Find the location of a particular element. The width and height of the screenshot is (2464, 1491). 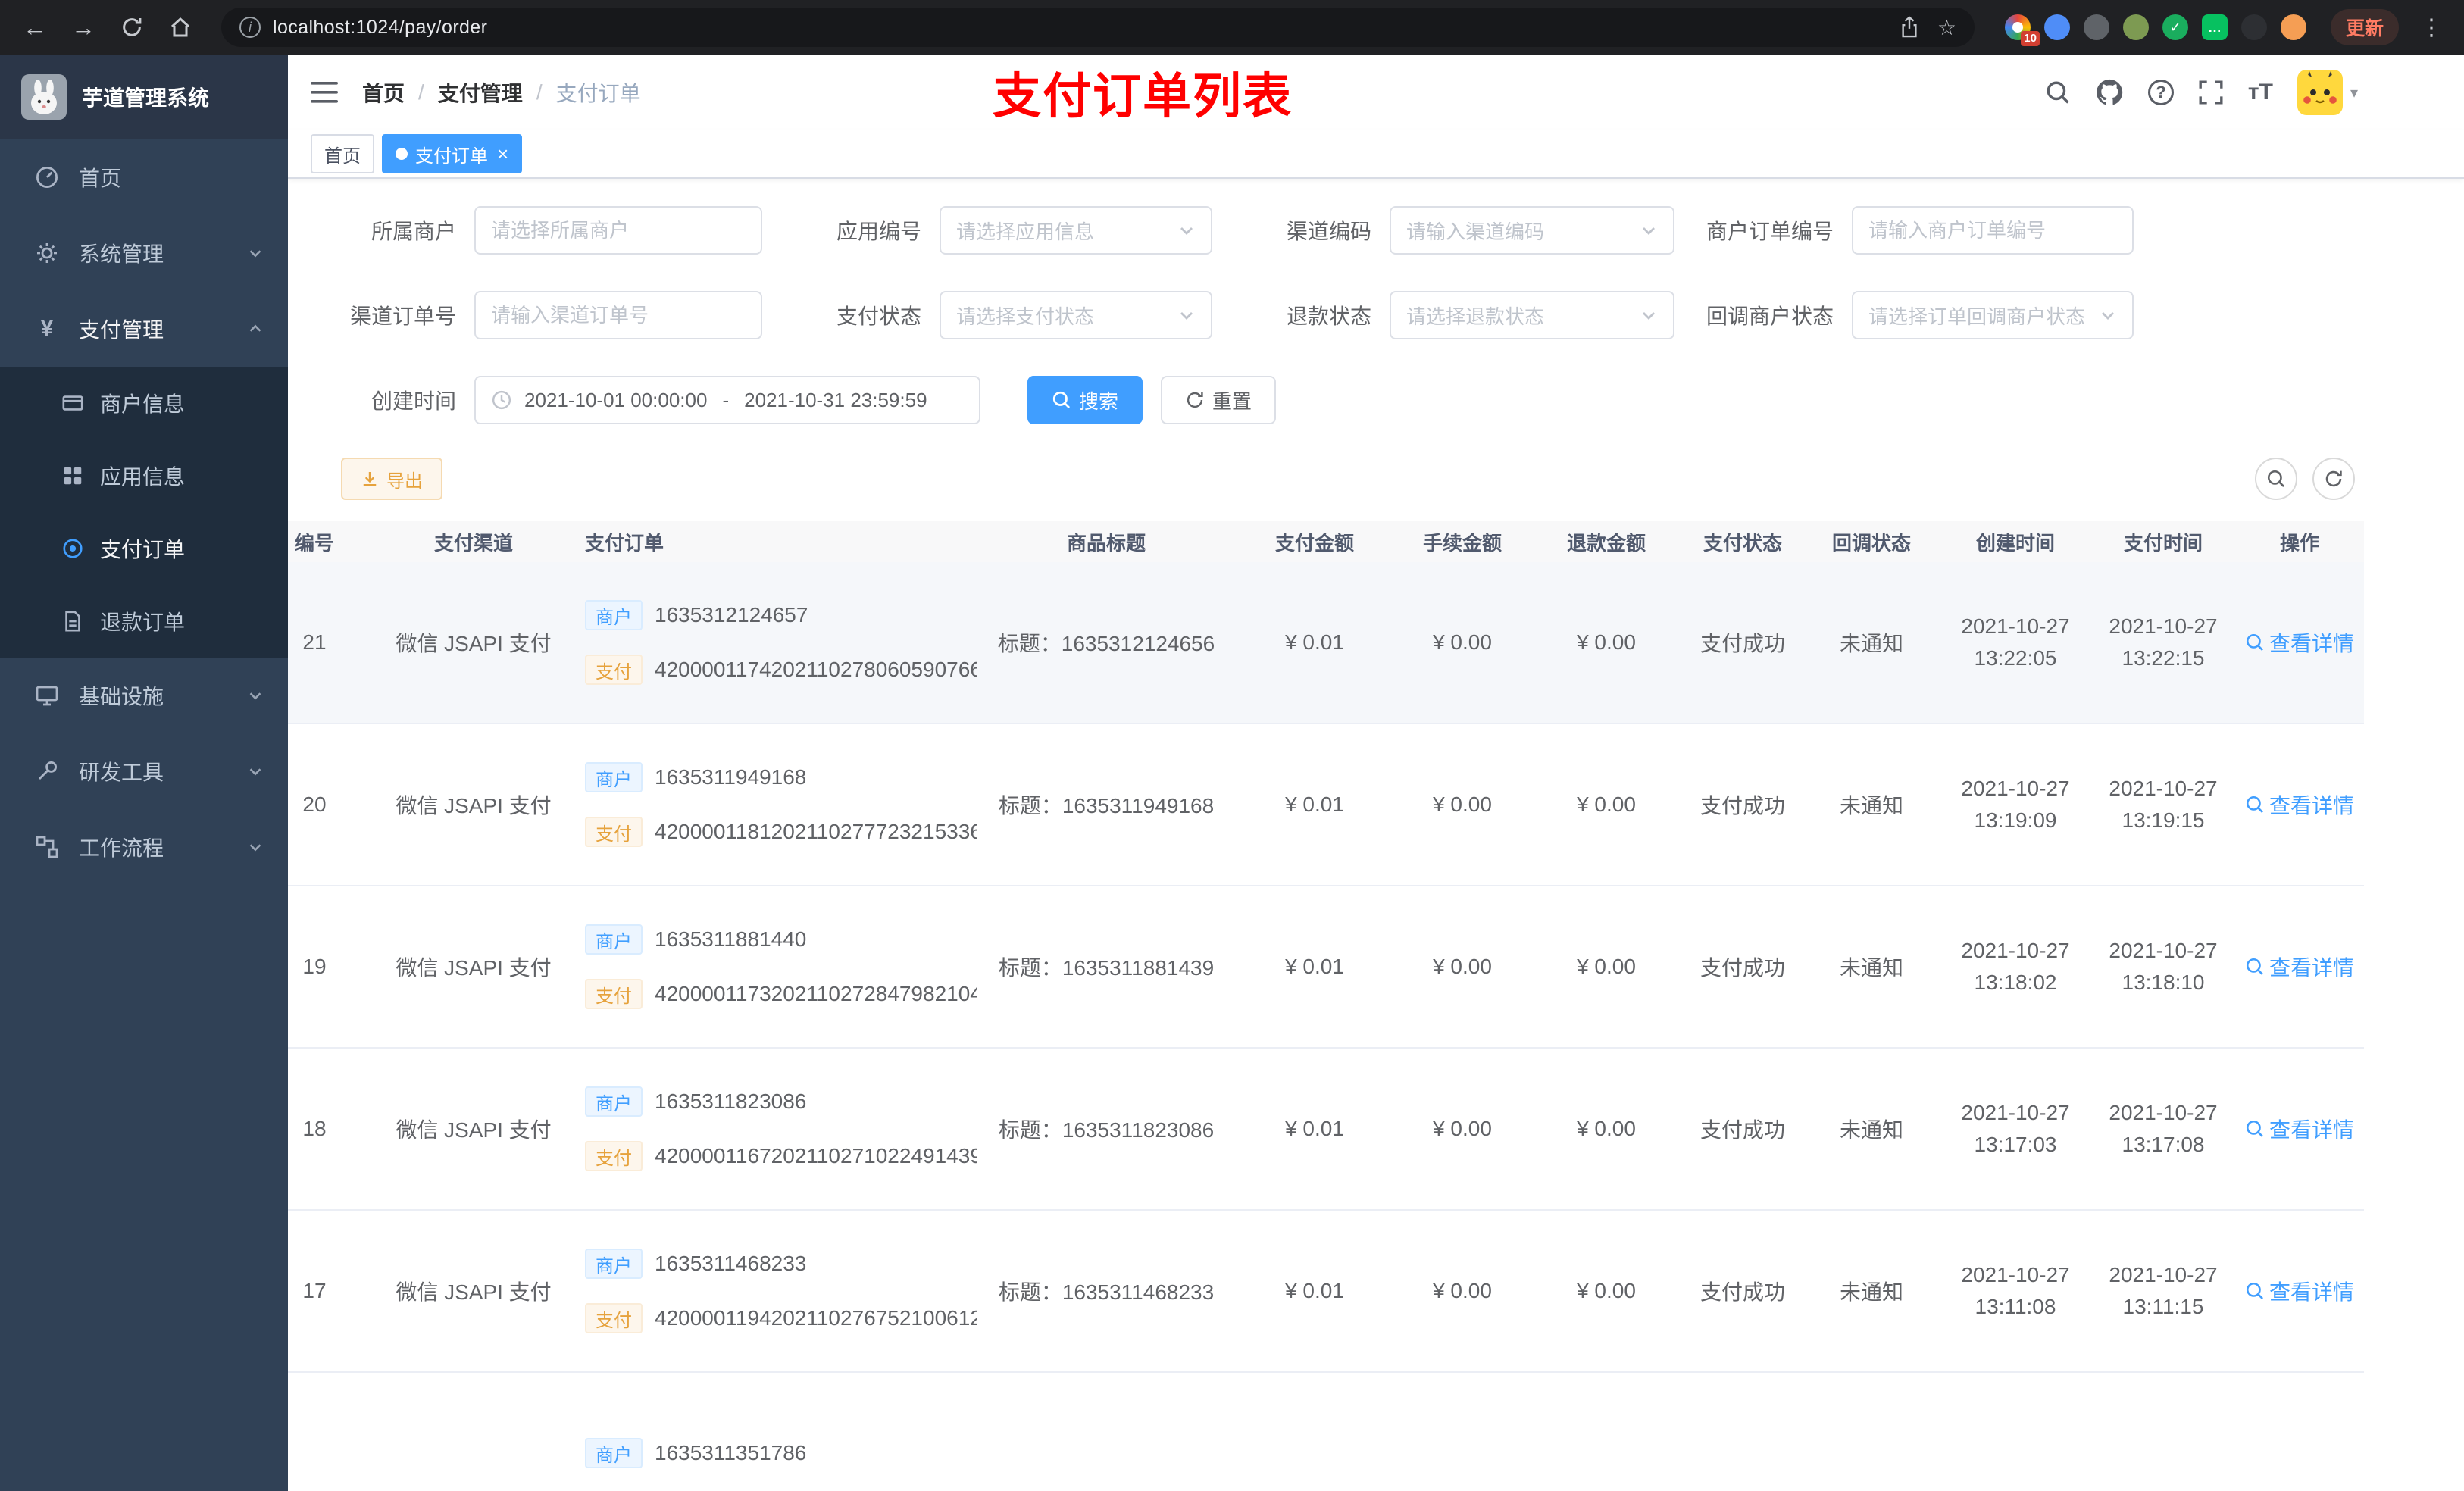

yen-icon: ¥ is located at coordinates (47, 328).